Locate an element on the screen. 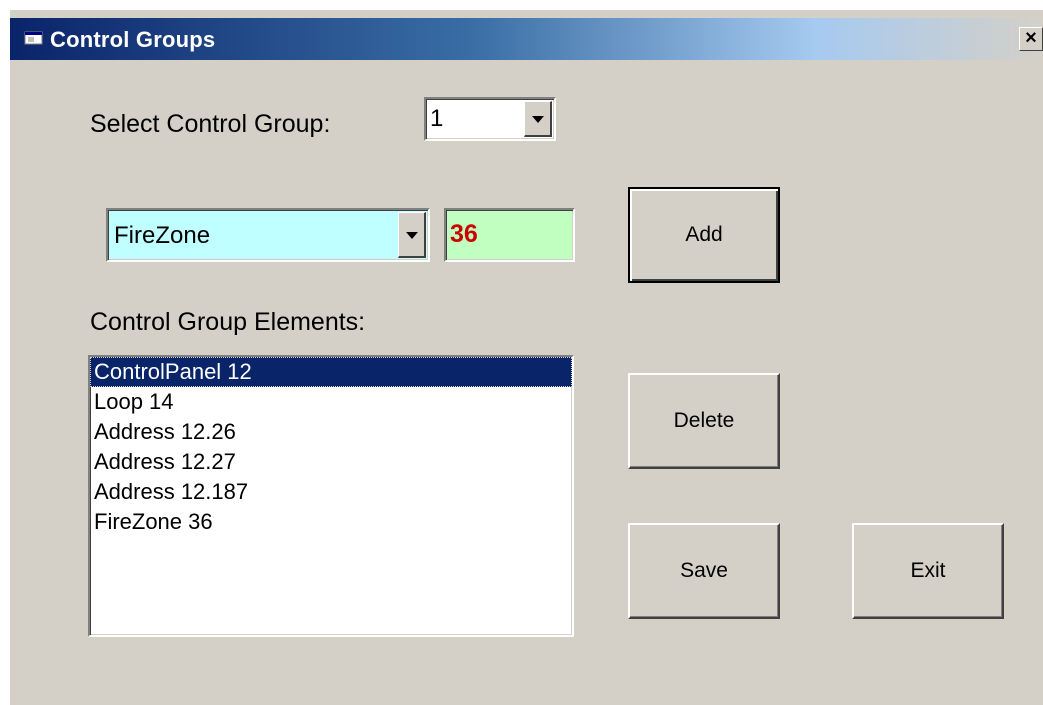 The width and height of the screenshot is (1043, 705). element-number-value: 36 is located at coordinates (464, 234).